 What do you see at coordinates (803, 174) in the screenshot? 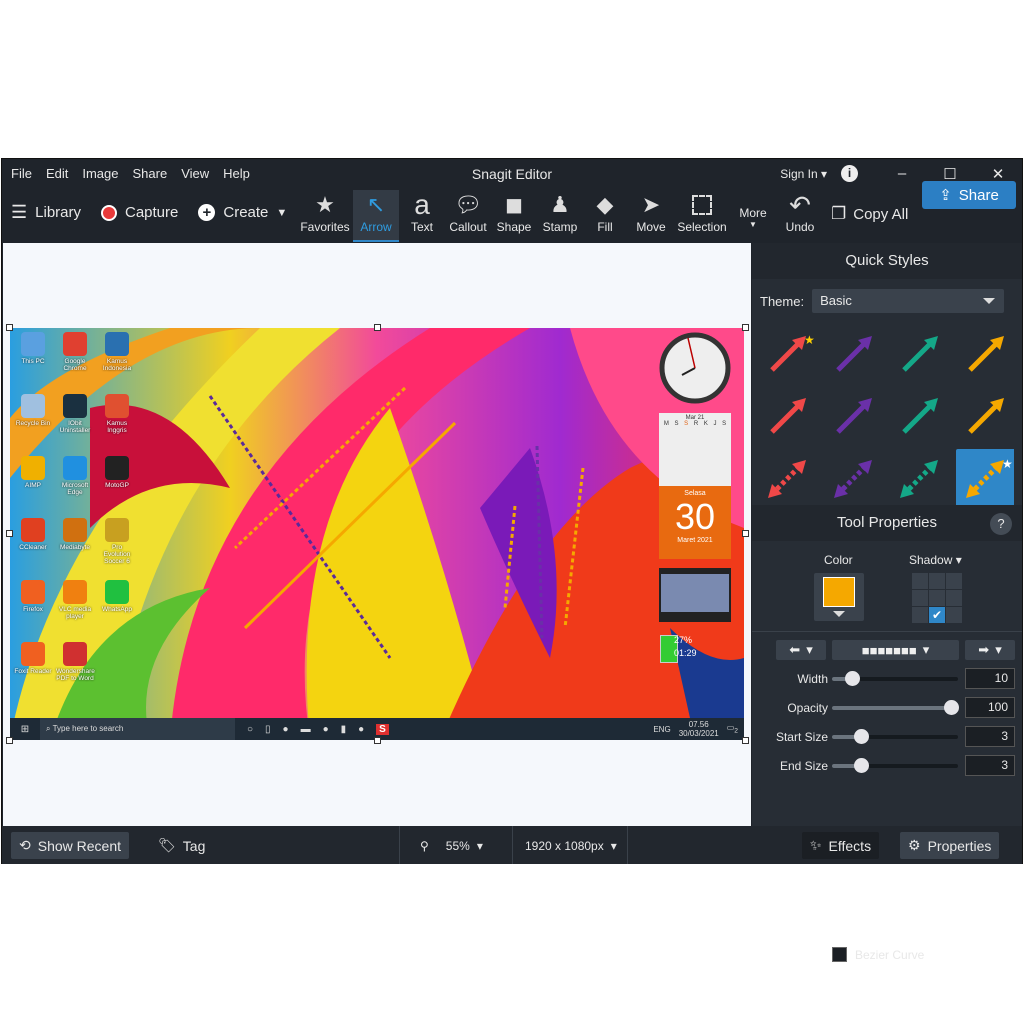
I see `sign-in-button: Sign In ▾` at bounding box center [803, 174].